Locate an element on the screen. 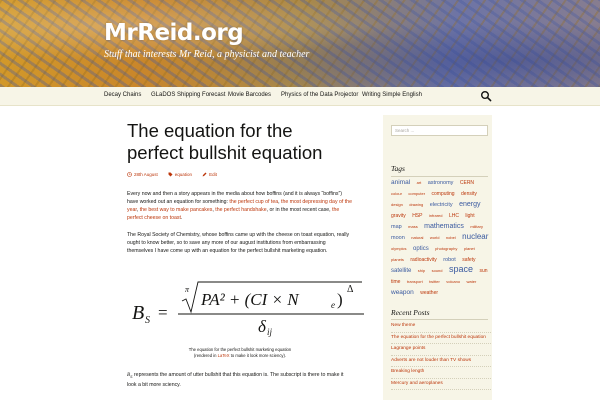 The height and width of the screenshot is (400, 600). tag-link: olympics is located at coordinates (399, 248).